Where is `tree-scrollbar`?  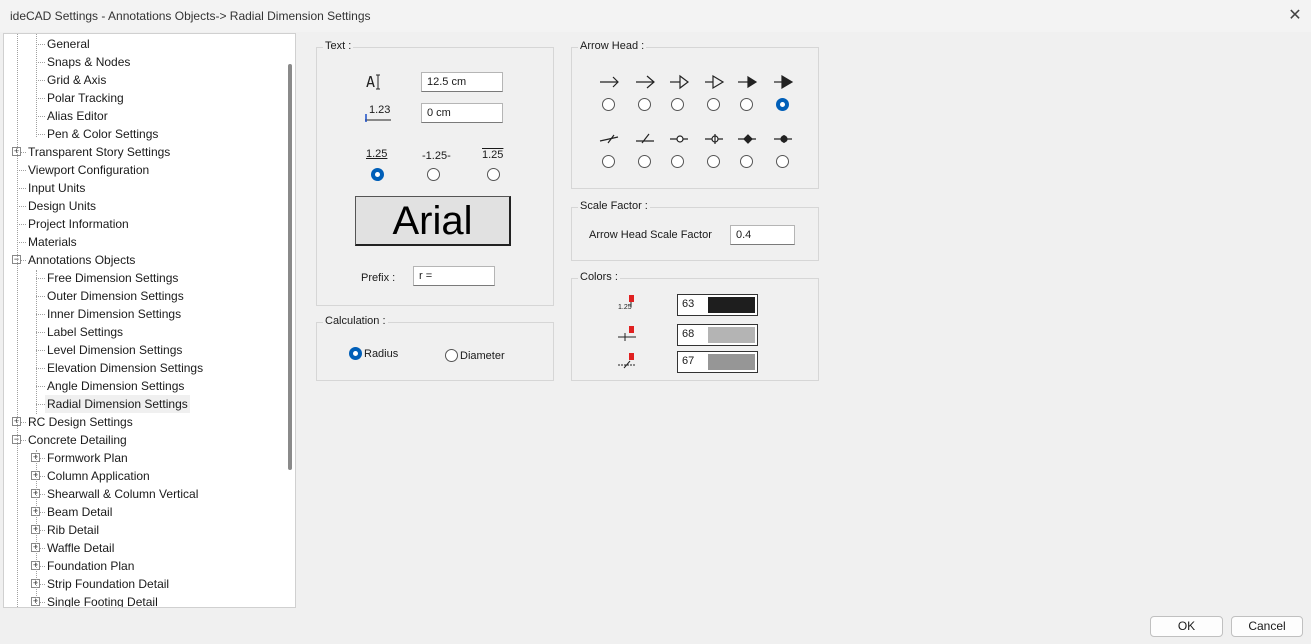
tree-scrollbar is located at coordinates (290, 267).